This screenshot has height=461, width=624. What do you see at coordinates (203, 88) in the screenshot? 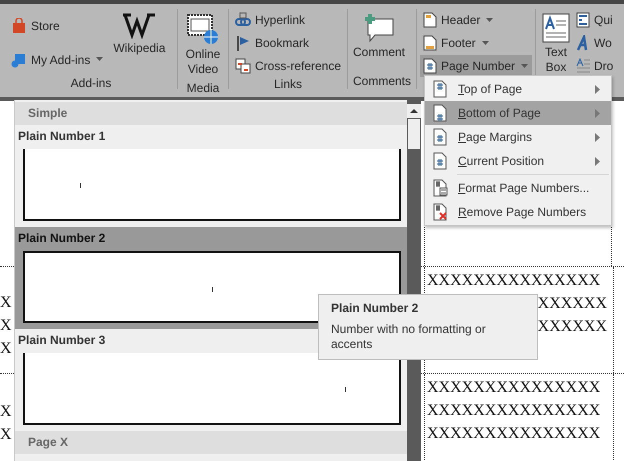
I see `group-label: Media` at bounding box center [203, 88].